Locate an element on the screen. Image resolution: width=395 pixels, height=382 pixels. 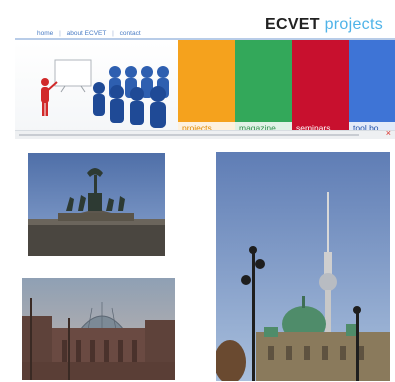
top-navigation: home | about ECVET | contact is located at coordinates (89, 33).